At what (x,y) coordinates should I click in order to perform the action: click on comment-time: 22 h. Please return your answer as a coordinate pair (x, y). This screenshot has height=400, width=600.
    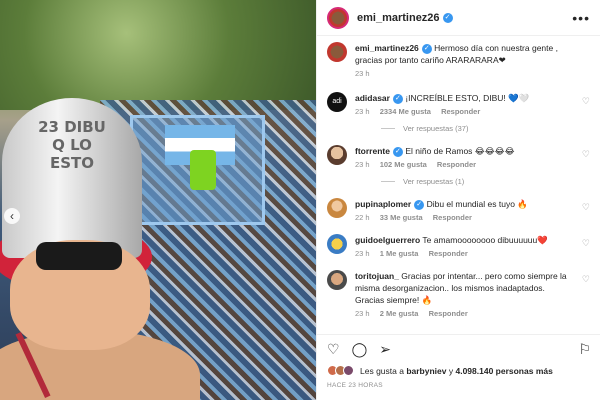
    Looking at the image, I should click on (362, 217).